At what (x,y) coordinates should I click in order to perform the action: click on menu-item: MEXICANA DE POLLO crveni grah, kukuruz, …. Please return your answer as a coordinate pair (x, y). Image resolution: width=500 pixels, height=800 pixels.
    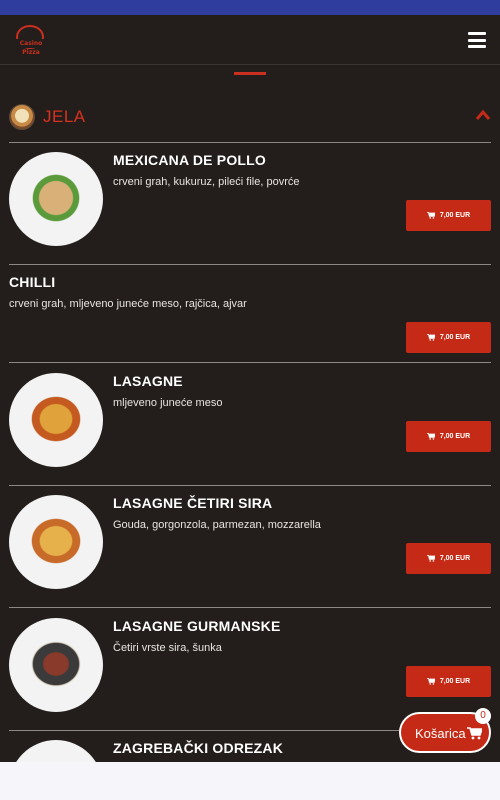
    Looking at the image, I should click on (250, 208).